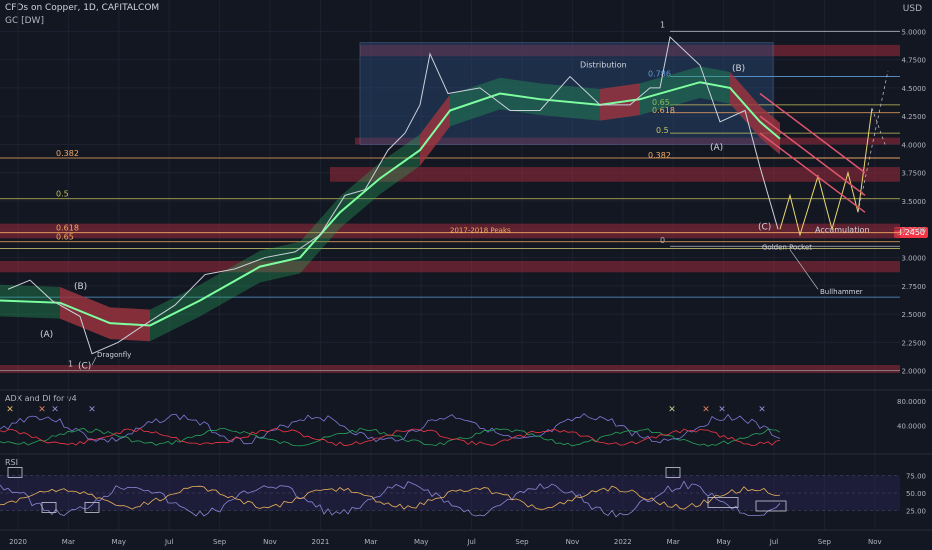 The image size is (932, 550). Describe the element at coordinates (787, 248) in the screenshot. I see `label-golden-pocket: Golden Pocket` at that location.